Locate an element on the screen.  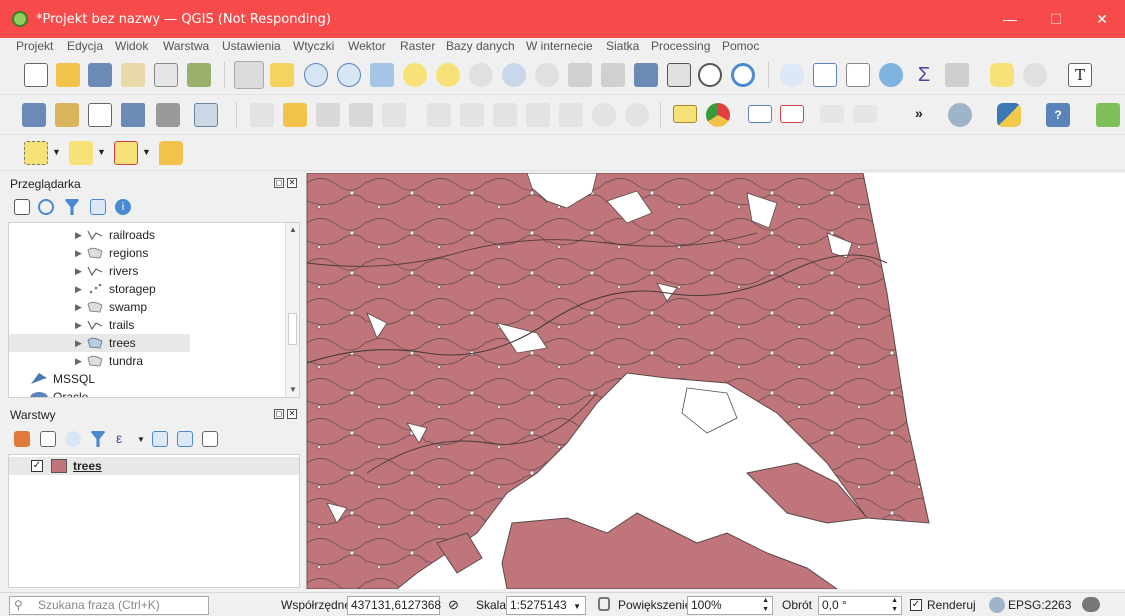
layer-diagram-icon is located at coordinates (718, 115).